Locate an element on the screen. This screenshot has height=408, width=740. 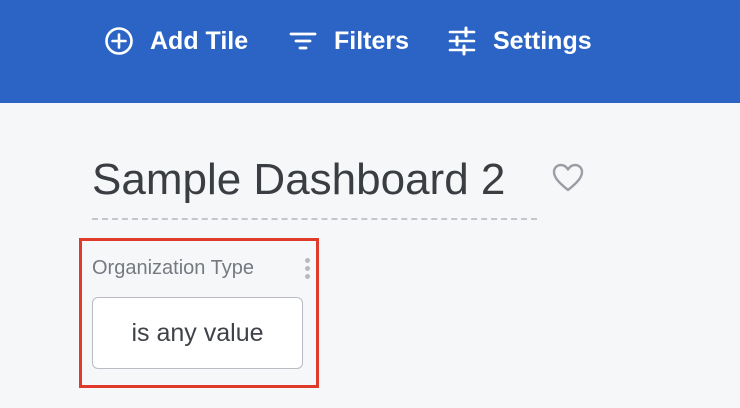
heart-outline-icon is located at coordinates (568, 178).